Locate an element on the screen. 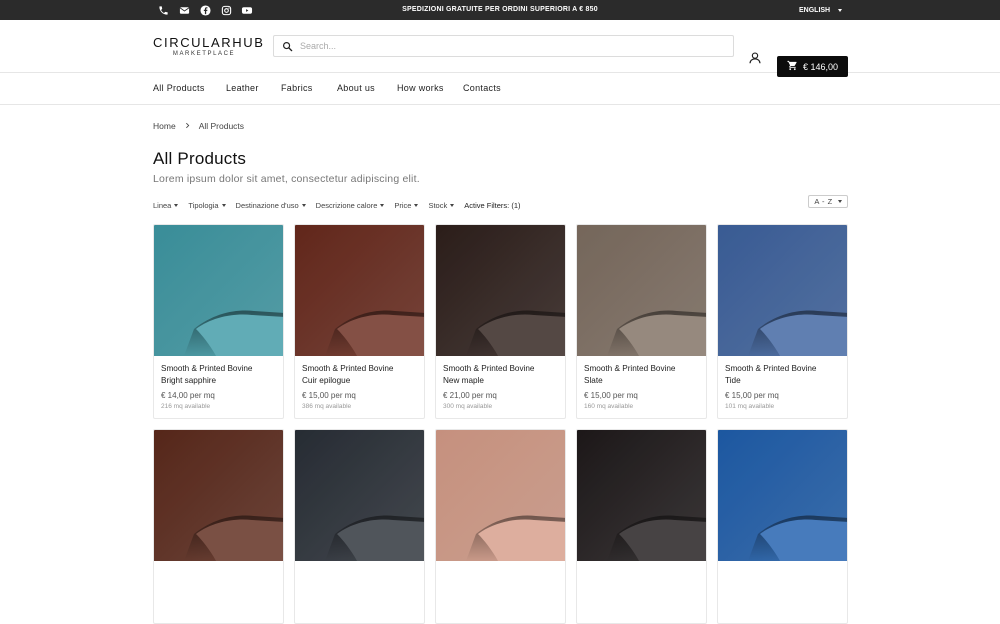  cart-total: € 146,00 is located at coordinates (820, 66).